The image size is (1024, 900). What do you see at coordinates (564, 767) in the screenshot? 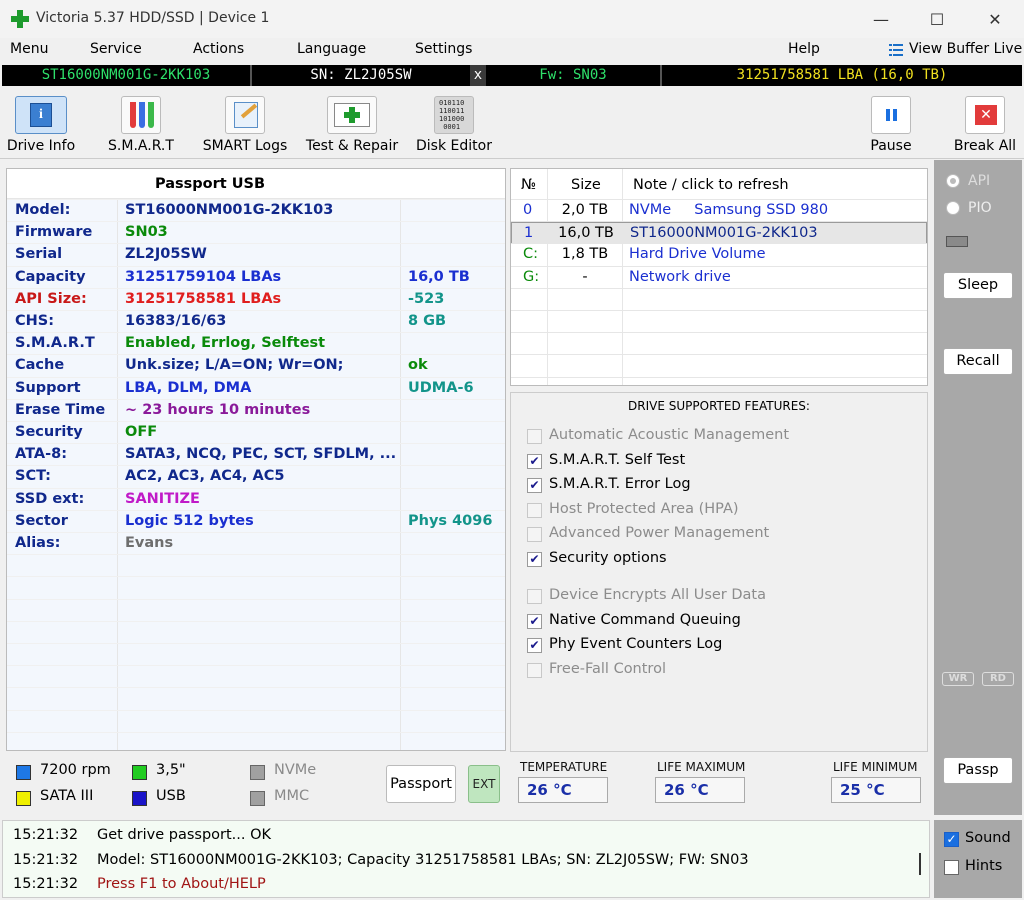
I see `temperature-label: TEMPERATURE` at bounding box center [564, 767].